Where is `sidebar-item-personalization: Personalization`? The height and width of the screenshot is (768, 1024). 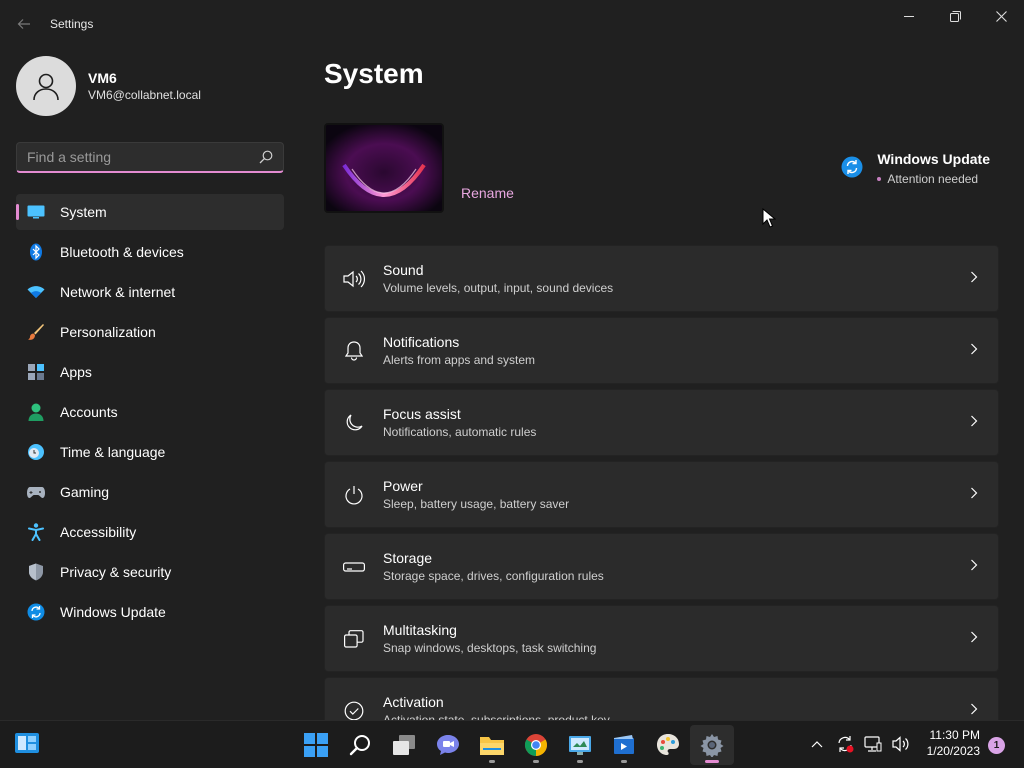
sidebar-item-personalization: Personalization is located at coordinates (150, 332).